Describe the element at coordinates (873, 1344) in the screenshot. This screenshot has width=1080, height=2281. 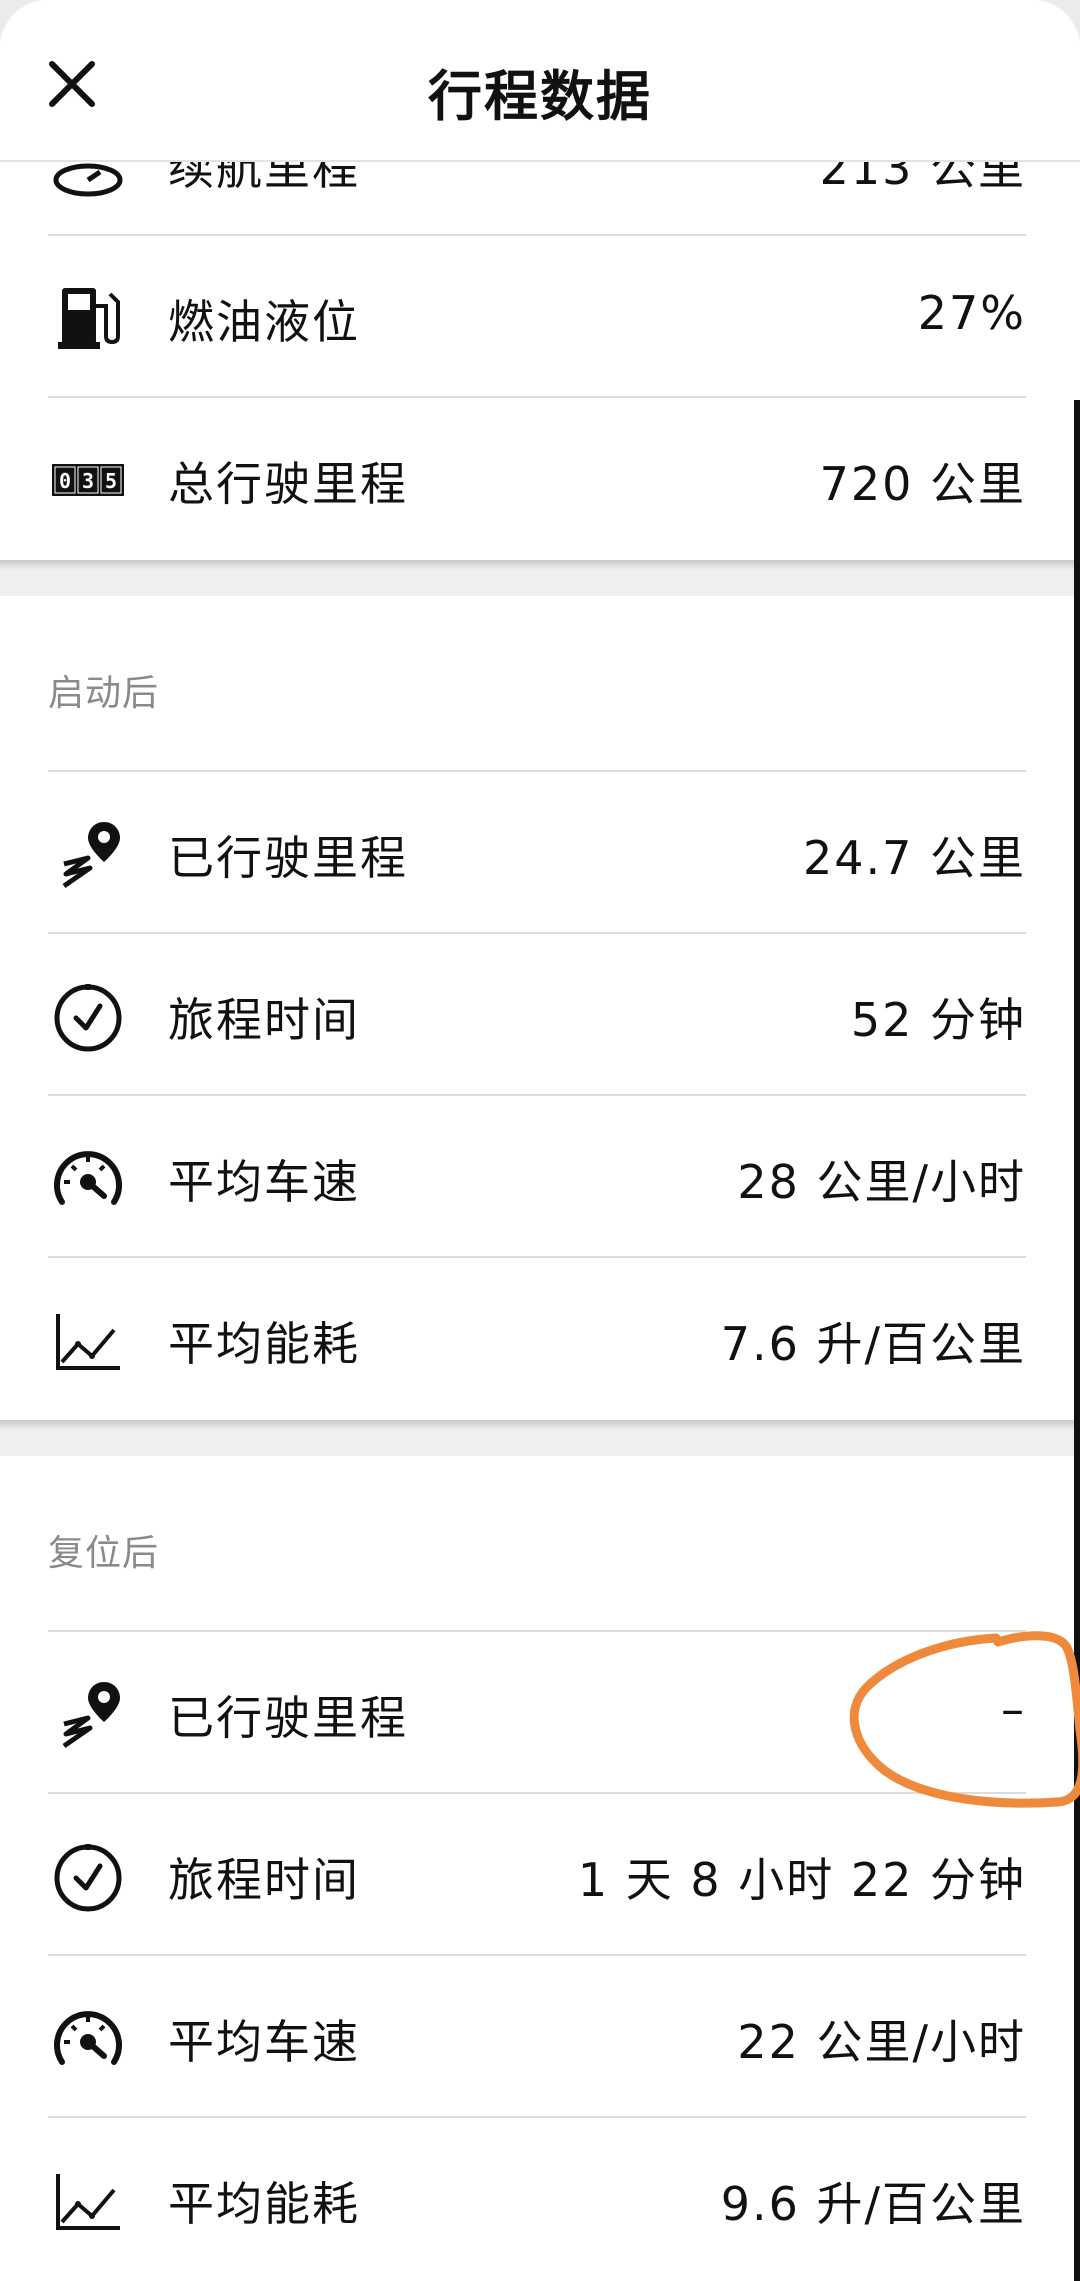
I see `row-value: 7.6 升/百公里` at that location.